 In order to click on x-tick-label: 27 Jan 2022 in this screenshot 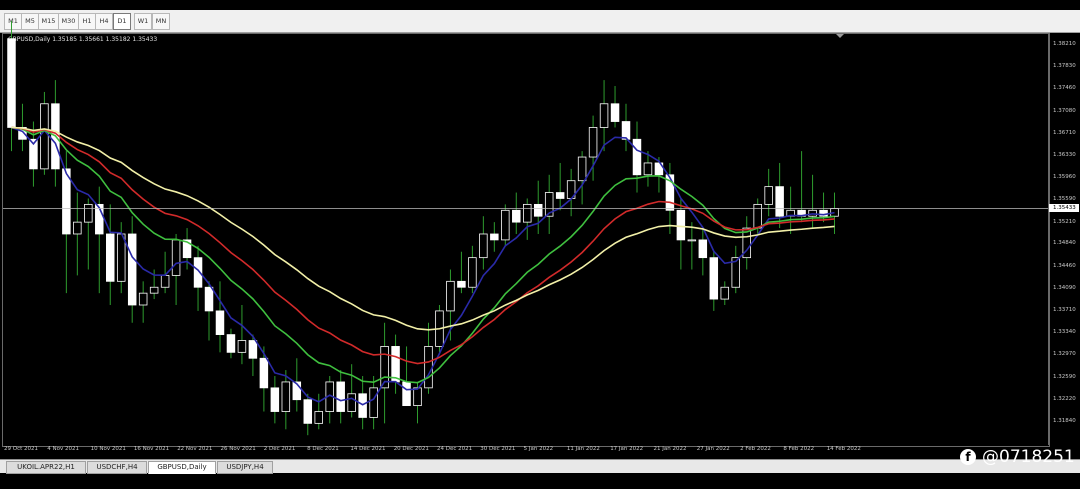, I will do `click(713, 449)`.